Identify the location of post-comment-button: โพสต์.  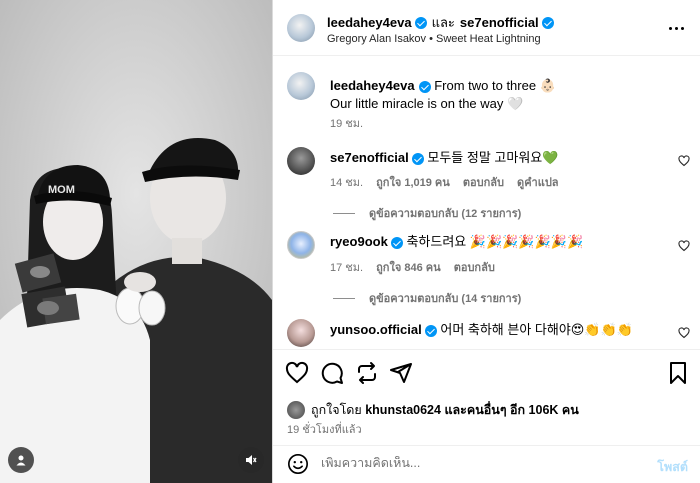
(672, 467).